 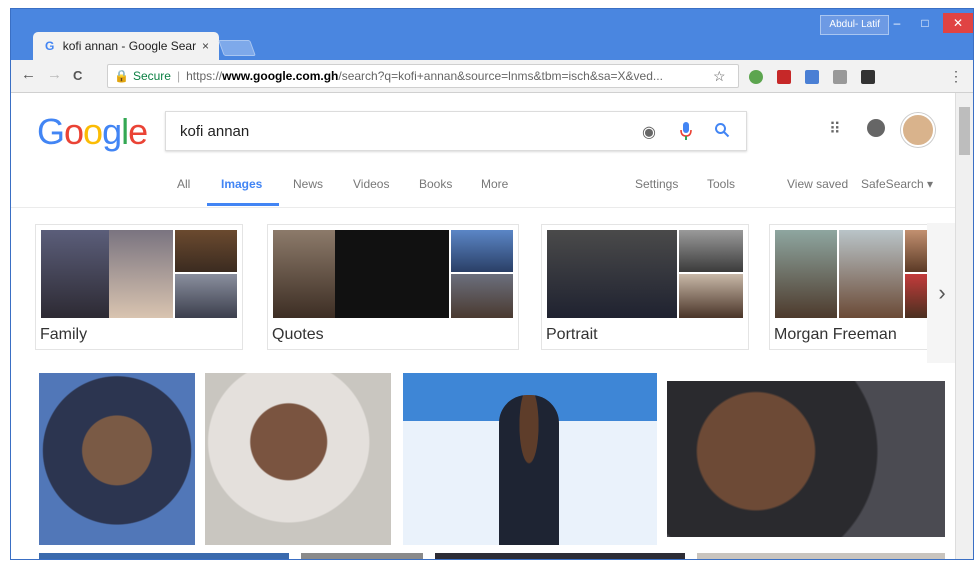 I want to click on tab-all: All, so click(x=183, y=184).